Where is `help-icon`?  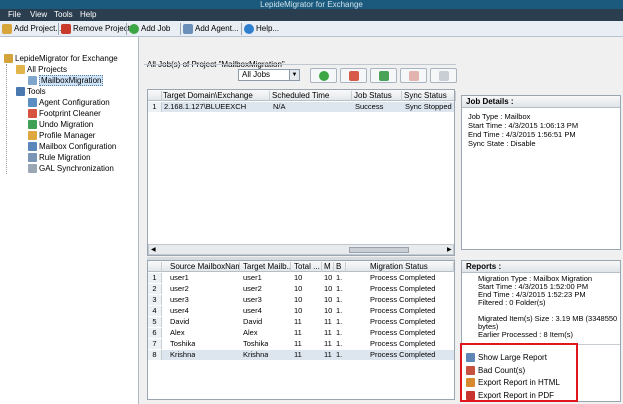 help-icon is located at coordinates (249, 29).